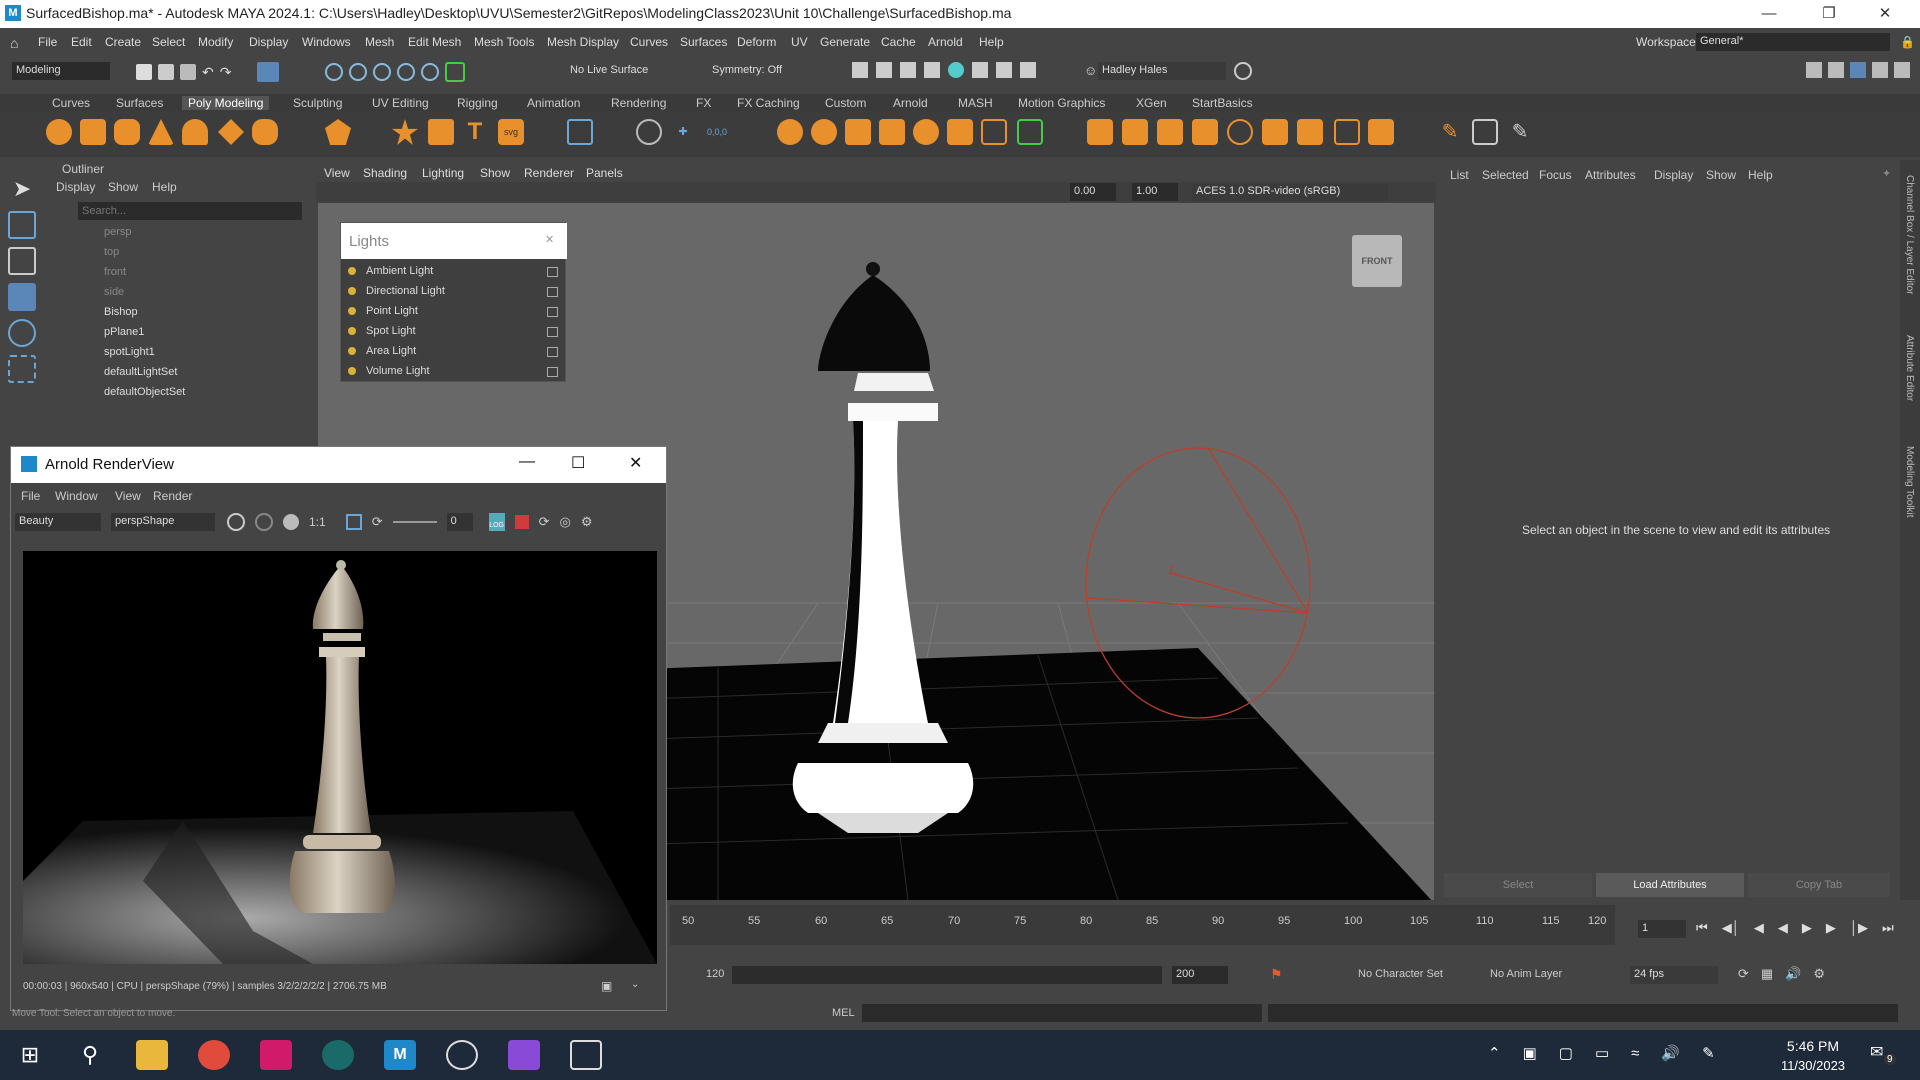 The width and height of the screenshot is (1920, 1080). Describe the element at coordinates (214, 1055) in the screenshot. I see `chrome-icon` at that location.